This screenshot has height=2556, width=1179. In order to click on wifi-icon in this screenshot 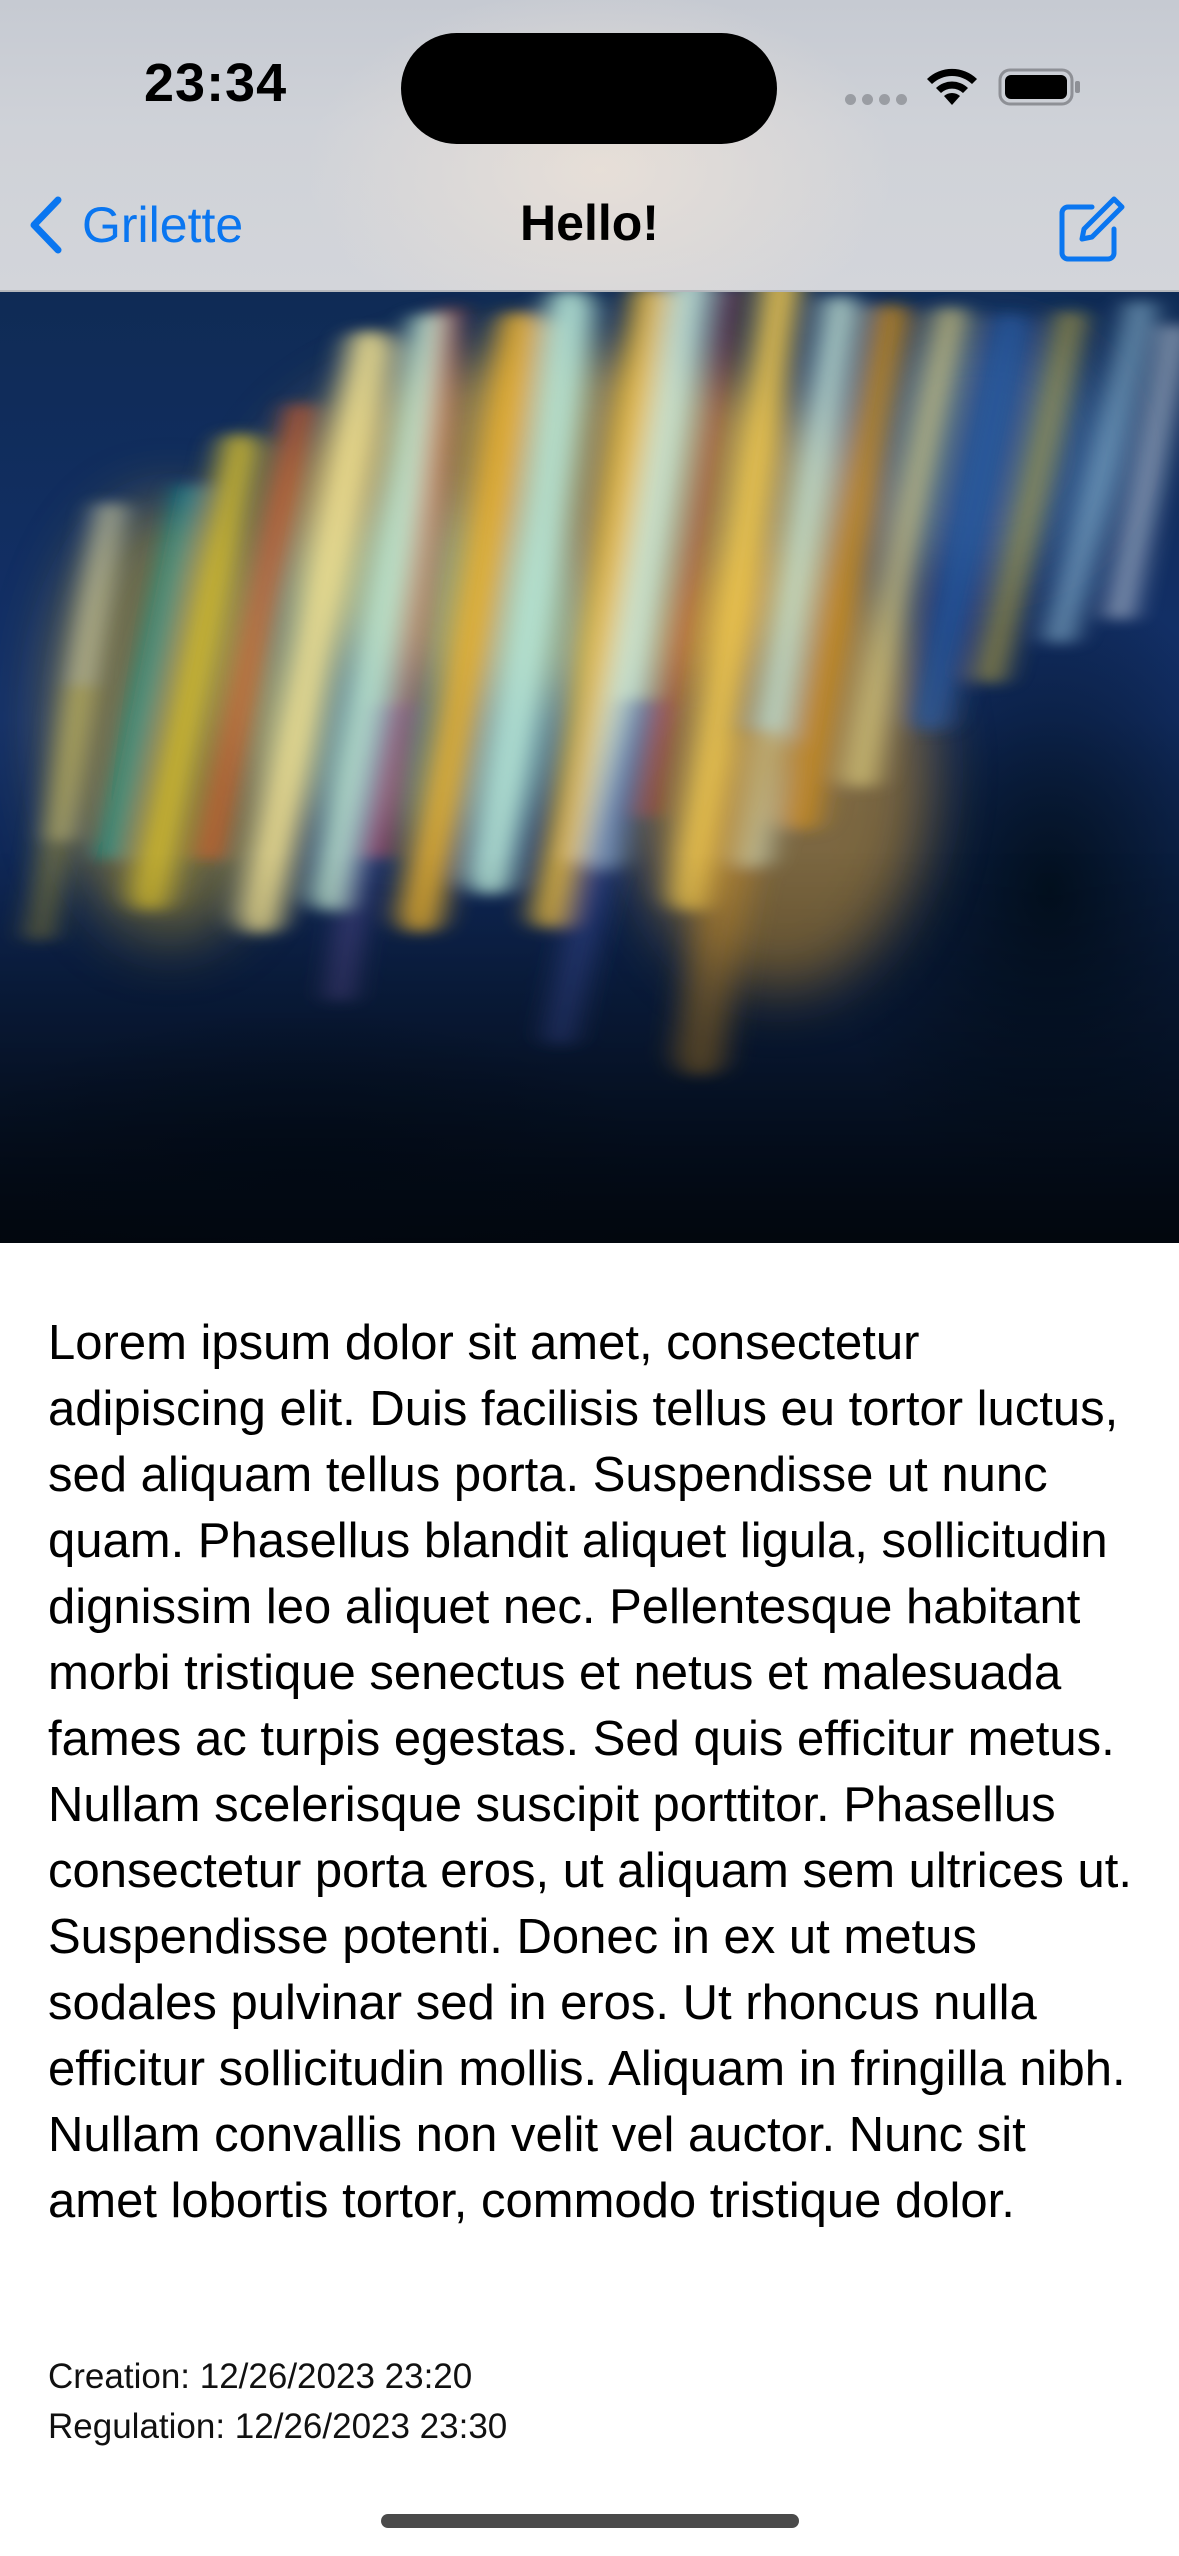, I will do `click(952, 86)`.